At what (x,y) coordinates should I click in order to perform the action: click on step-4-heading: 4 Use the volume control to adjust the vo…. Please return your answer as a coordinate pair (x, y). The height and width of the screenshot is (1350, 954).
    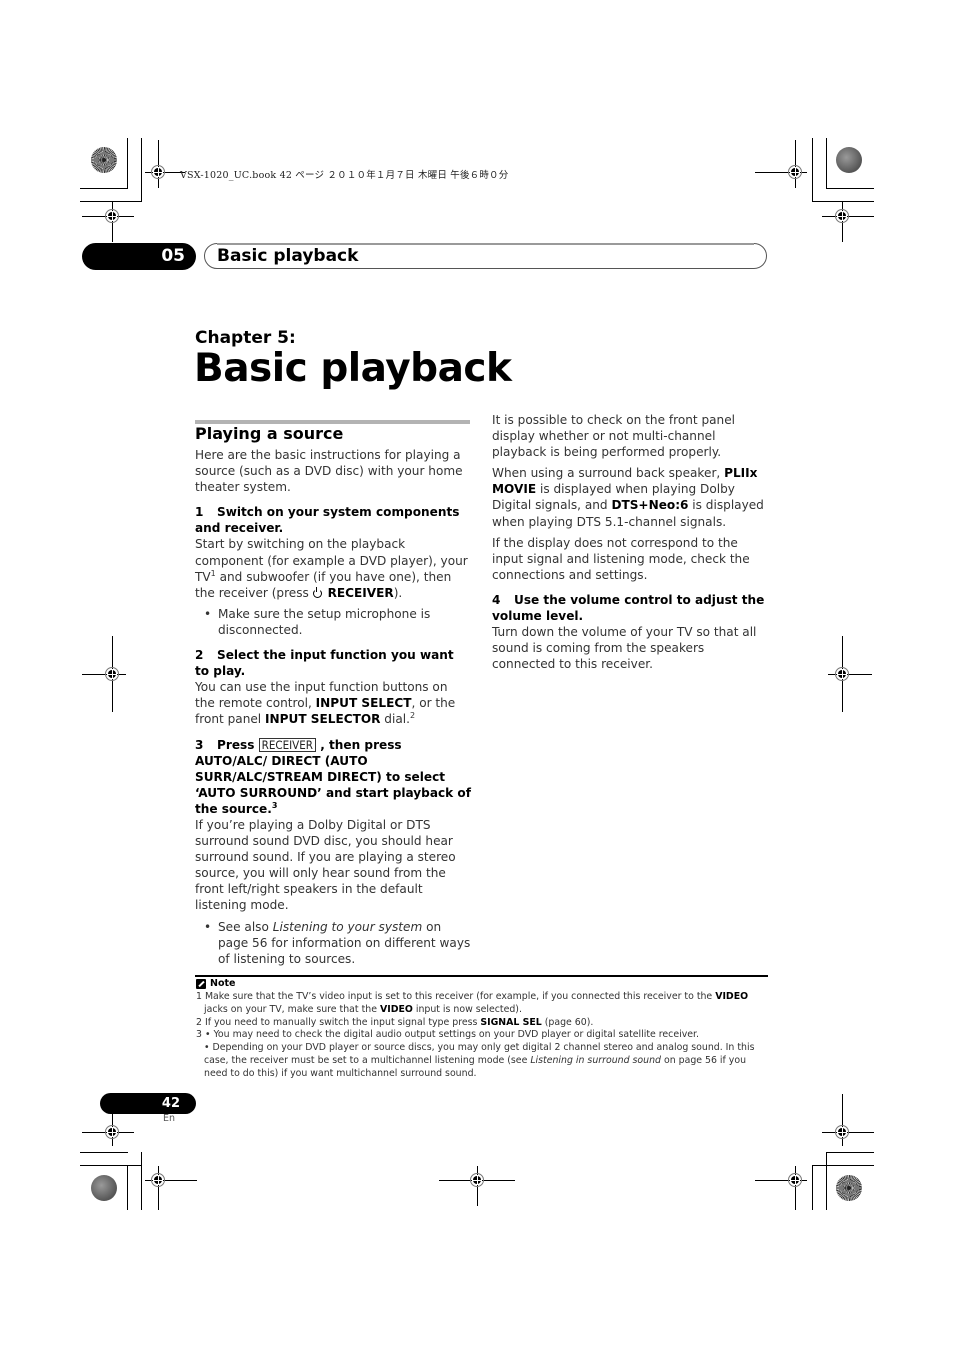
    Looking at the image, I should click on (628, 608).